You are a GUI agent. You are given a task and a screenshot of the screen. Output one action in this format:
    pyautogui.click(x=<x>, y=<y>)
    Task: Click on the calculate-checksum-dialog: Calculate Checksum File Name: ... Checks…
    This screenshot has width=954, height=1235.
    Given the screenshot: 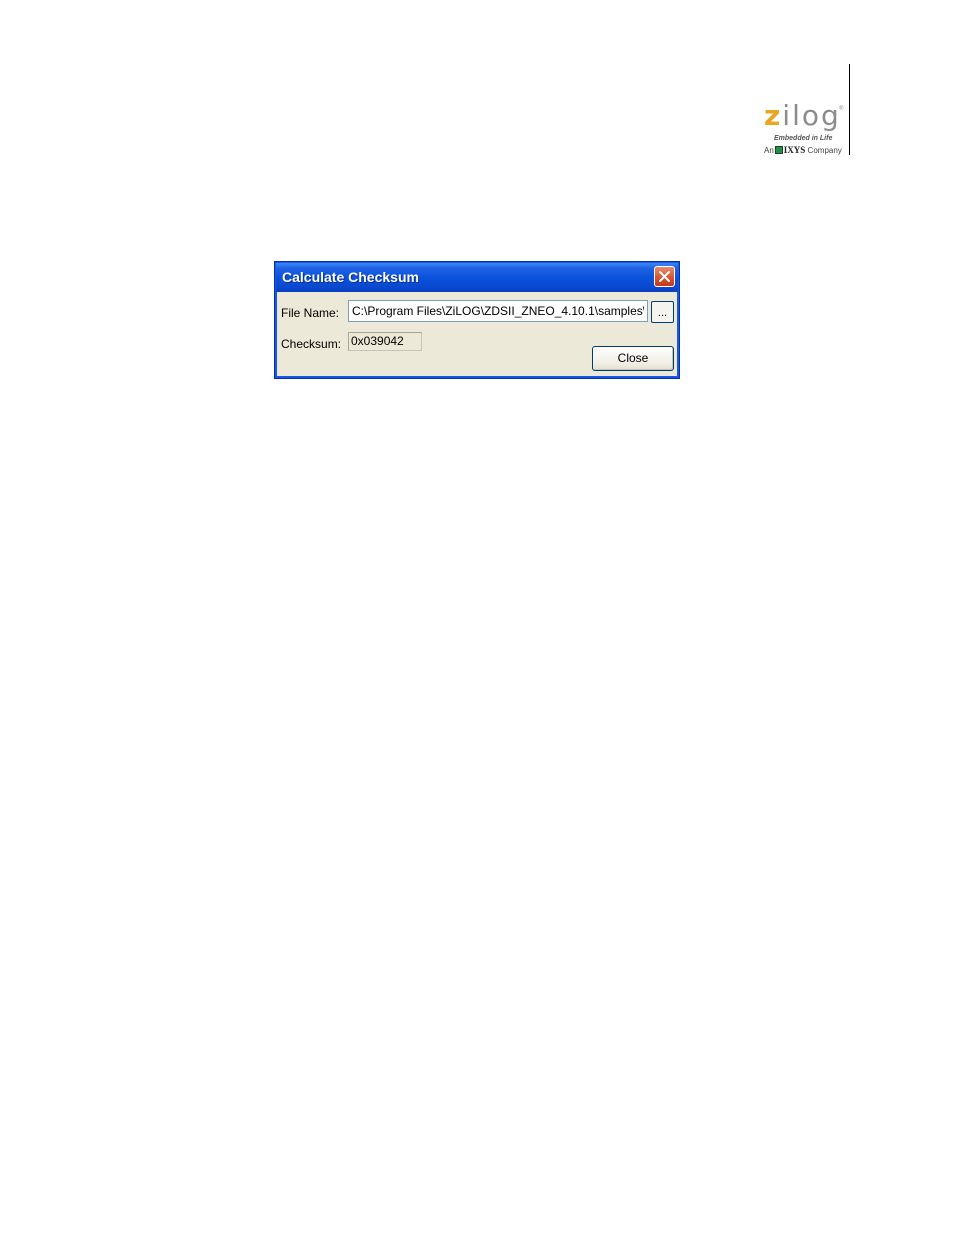 What is the action you would take?
    pyautogui.click(x=477, y=320)
    